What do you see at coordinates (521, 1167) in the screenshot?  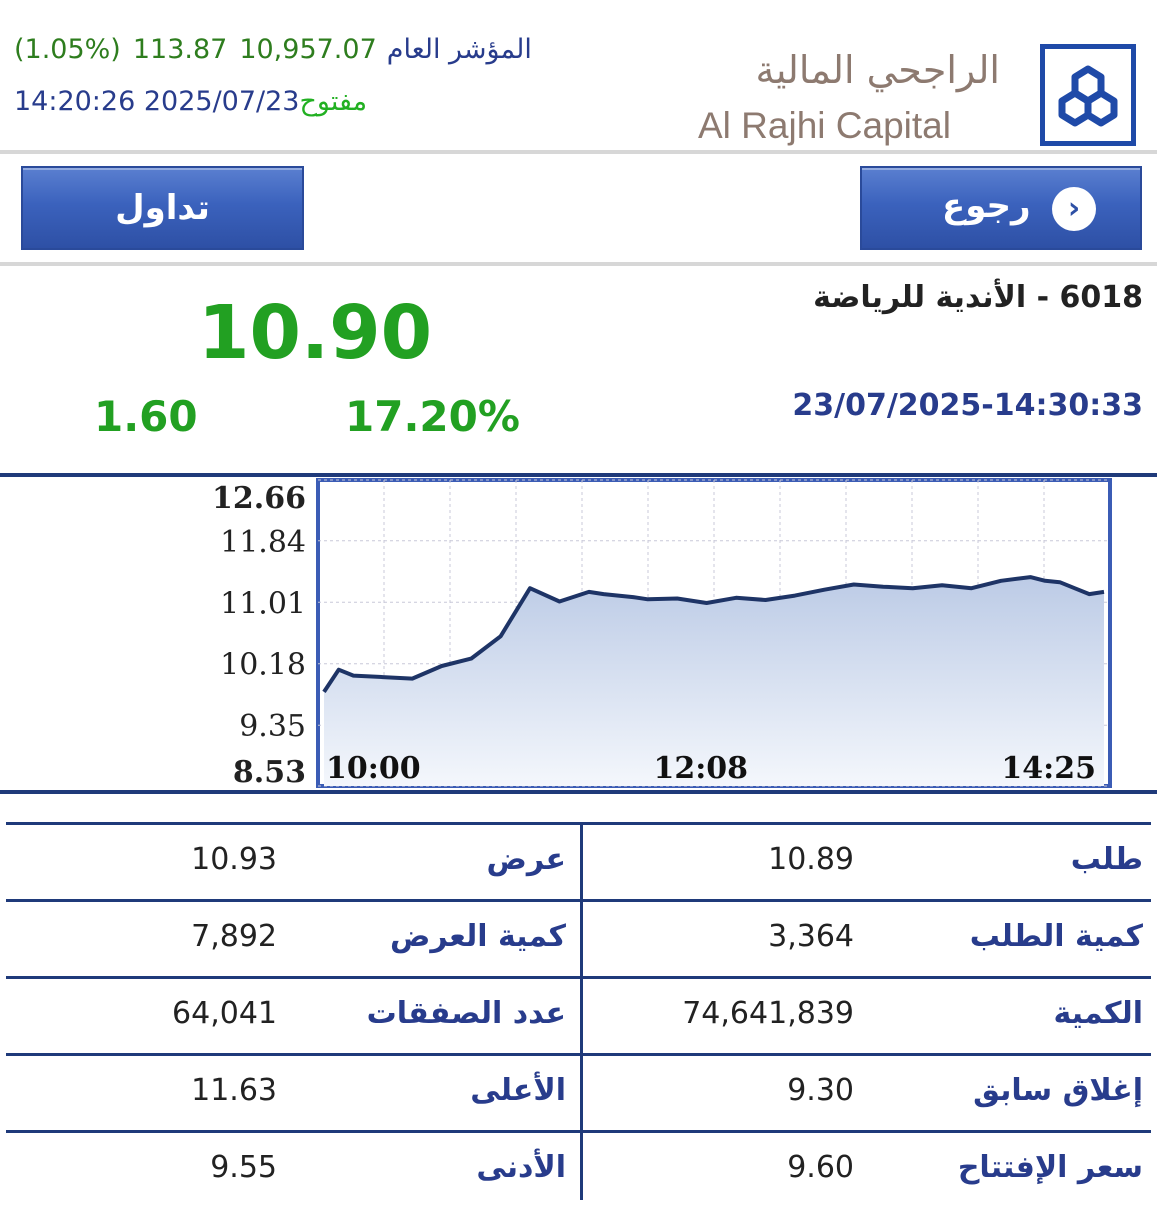 I see `stat-label: الأدنى` at bounding box center [521, 1167].